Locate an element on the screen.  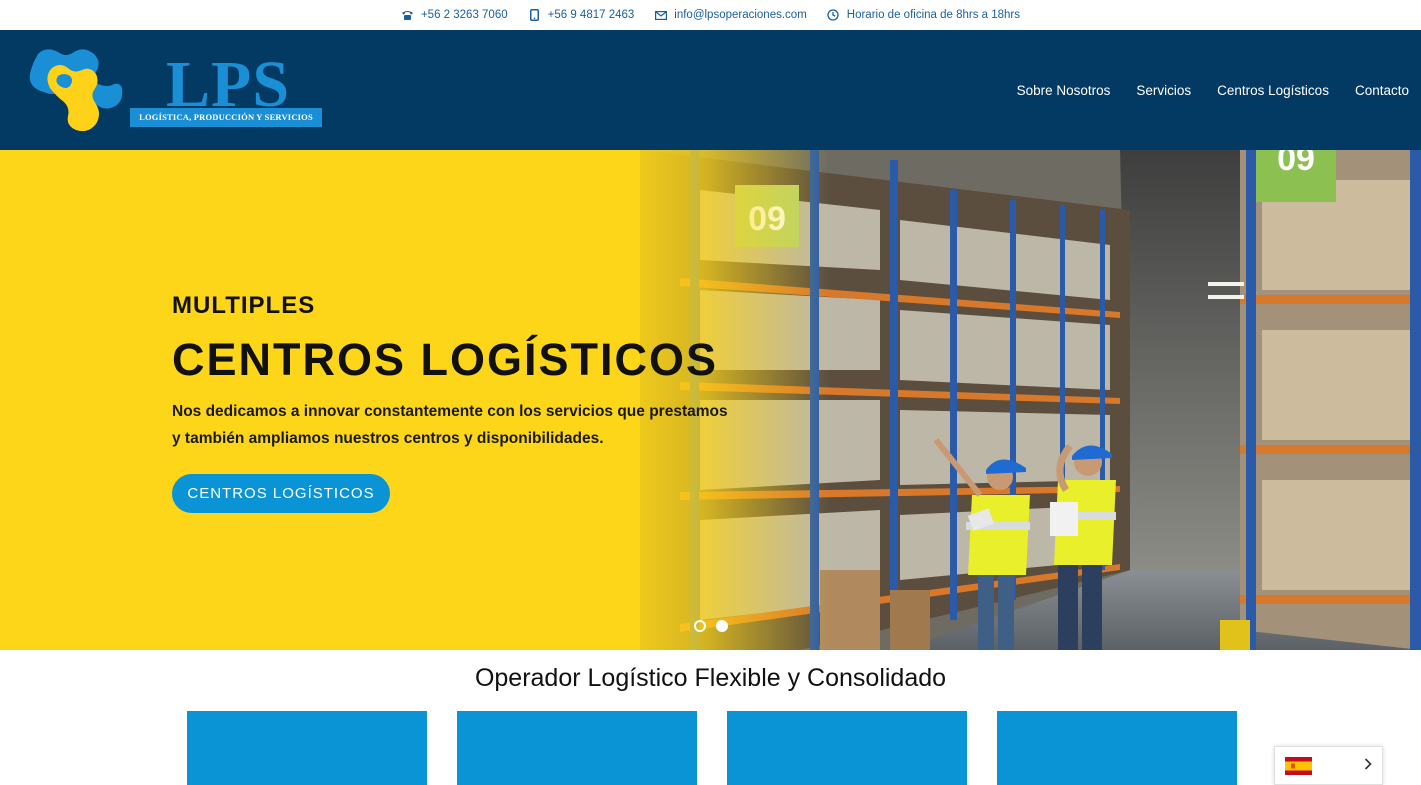
phone-number: +56 2 3263 7060 is located at coordinates (464, 15).